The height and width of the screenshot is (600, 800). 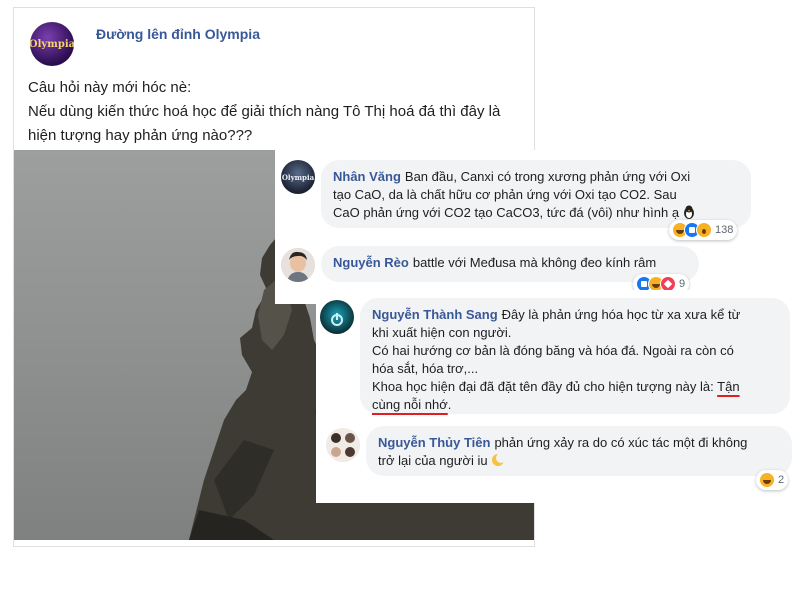 What do you see at coordinates (534, 262) in the screenshot?
I see `comment-text: battle với Međusa mà không đeo kính râm` at bounding box center [534, 262].